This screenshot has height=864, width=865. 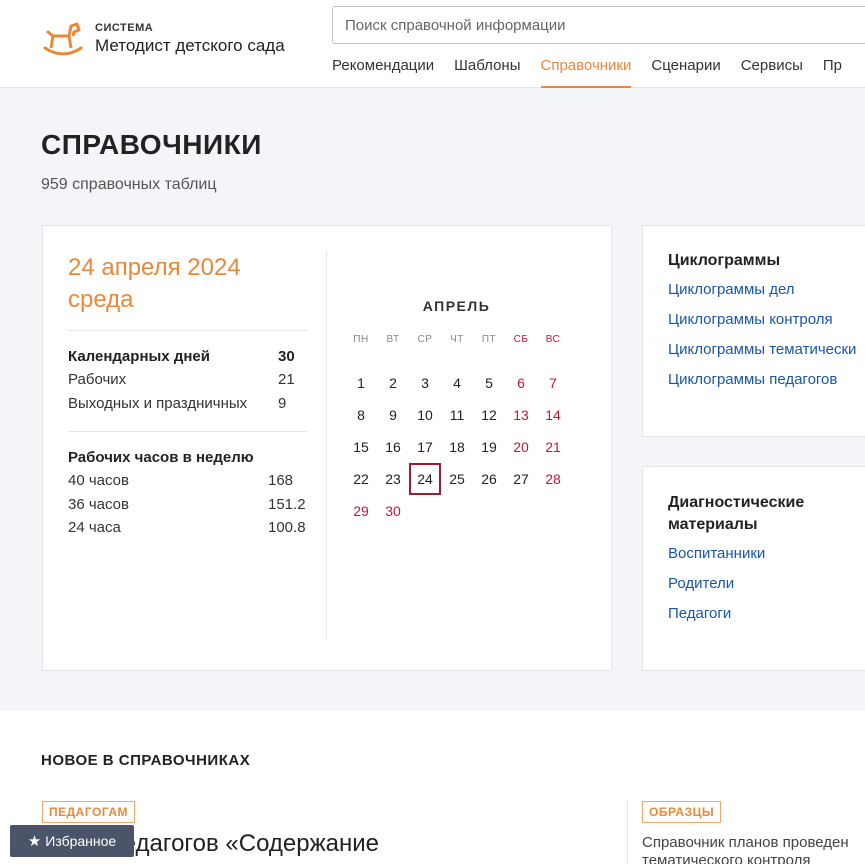 What do you see at coordinates (457, 511) in the screenshot?
I see `calendar-week: 29 30` at bounding box center [457, 511].